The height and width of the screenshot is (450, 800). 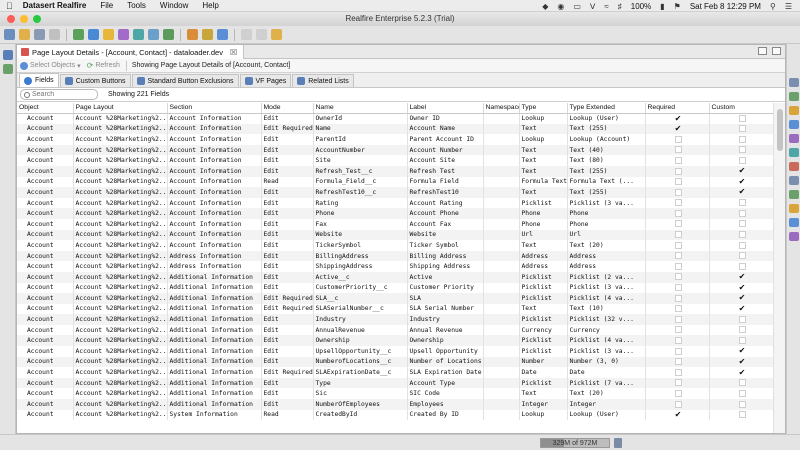 What do you see at coordinates (174, 5) in the screenshot?
I see `menu-window: Window` at bounding box center [174, 5].